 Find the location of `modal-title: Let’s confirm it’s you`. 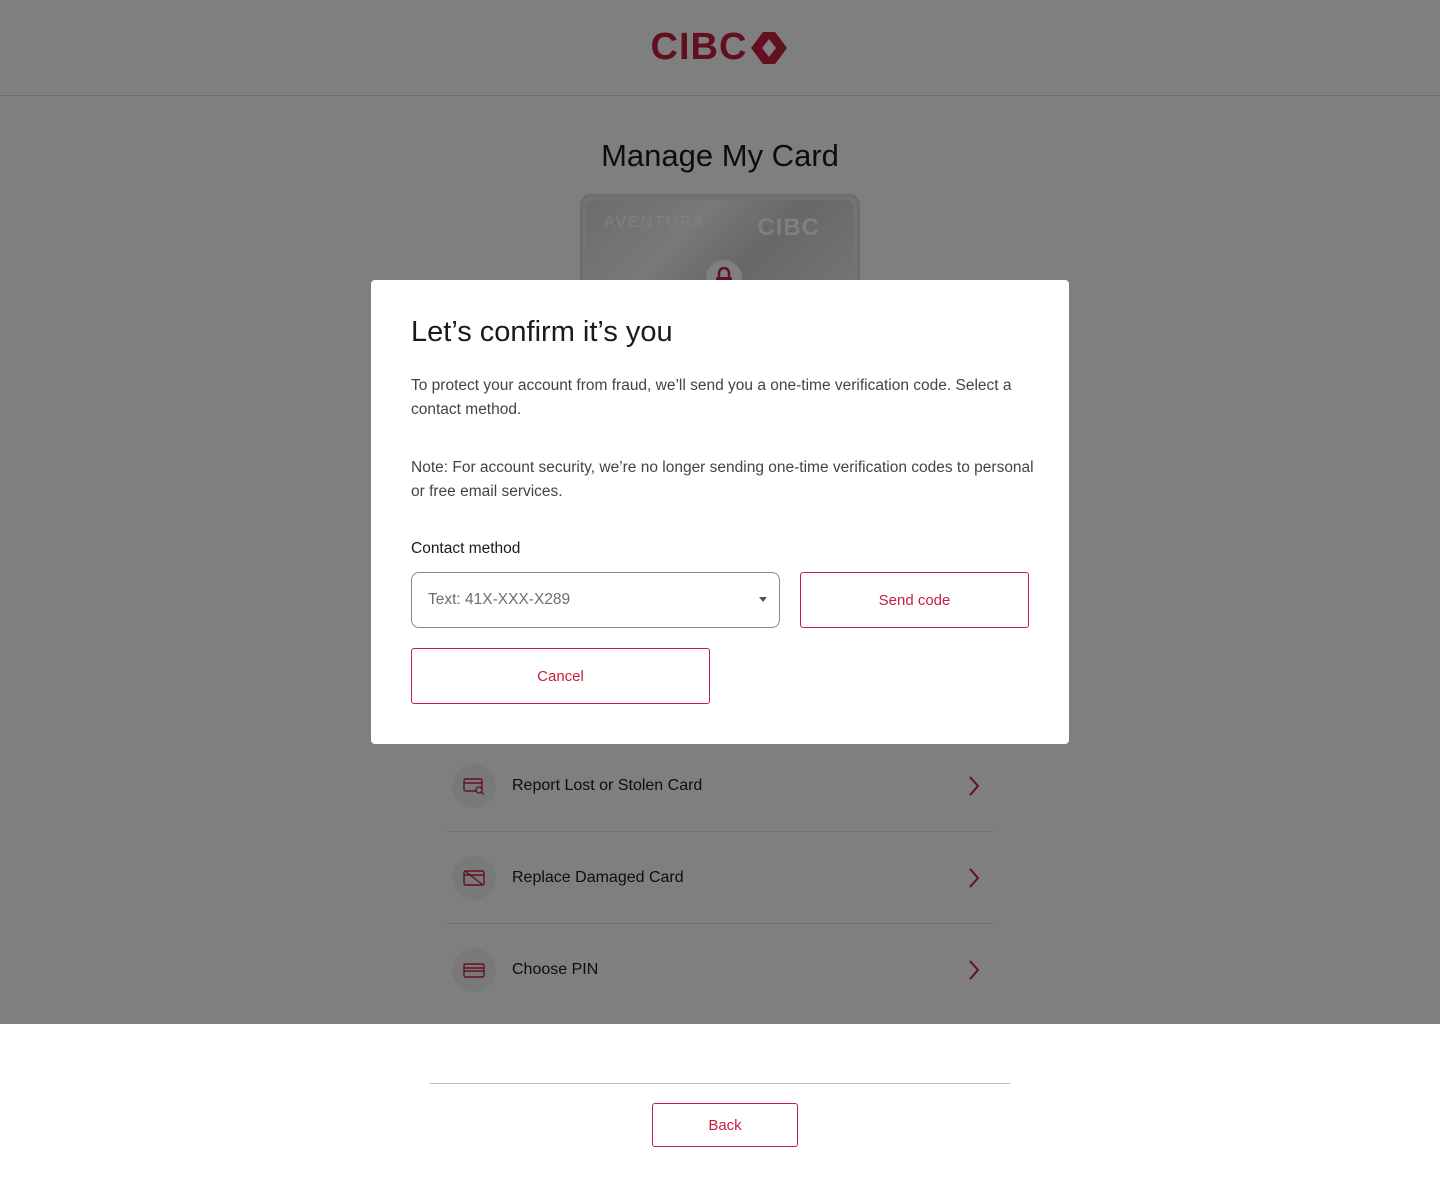

modal-title: Let’s confirm it’s you is located at coordinates (542, 332).